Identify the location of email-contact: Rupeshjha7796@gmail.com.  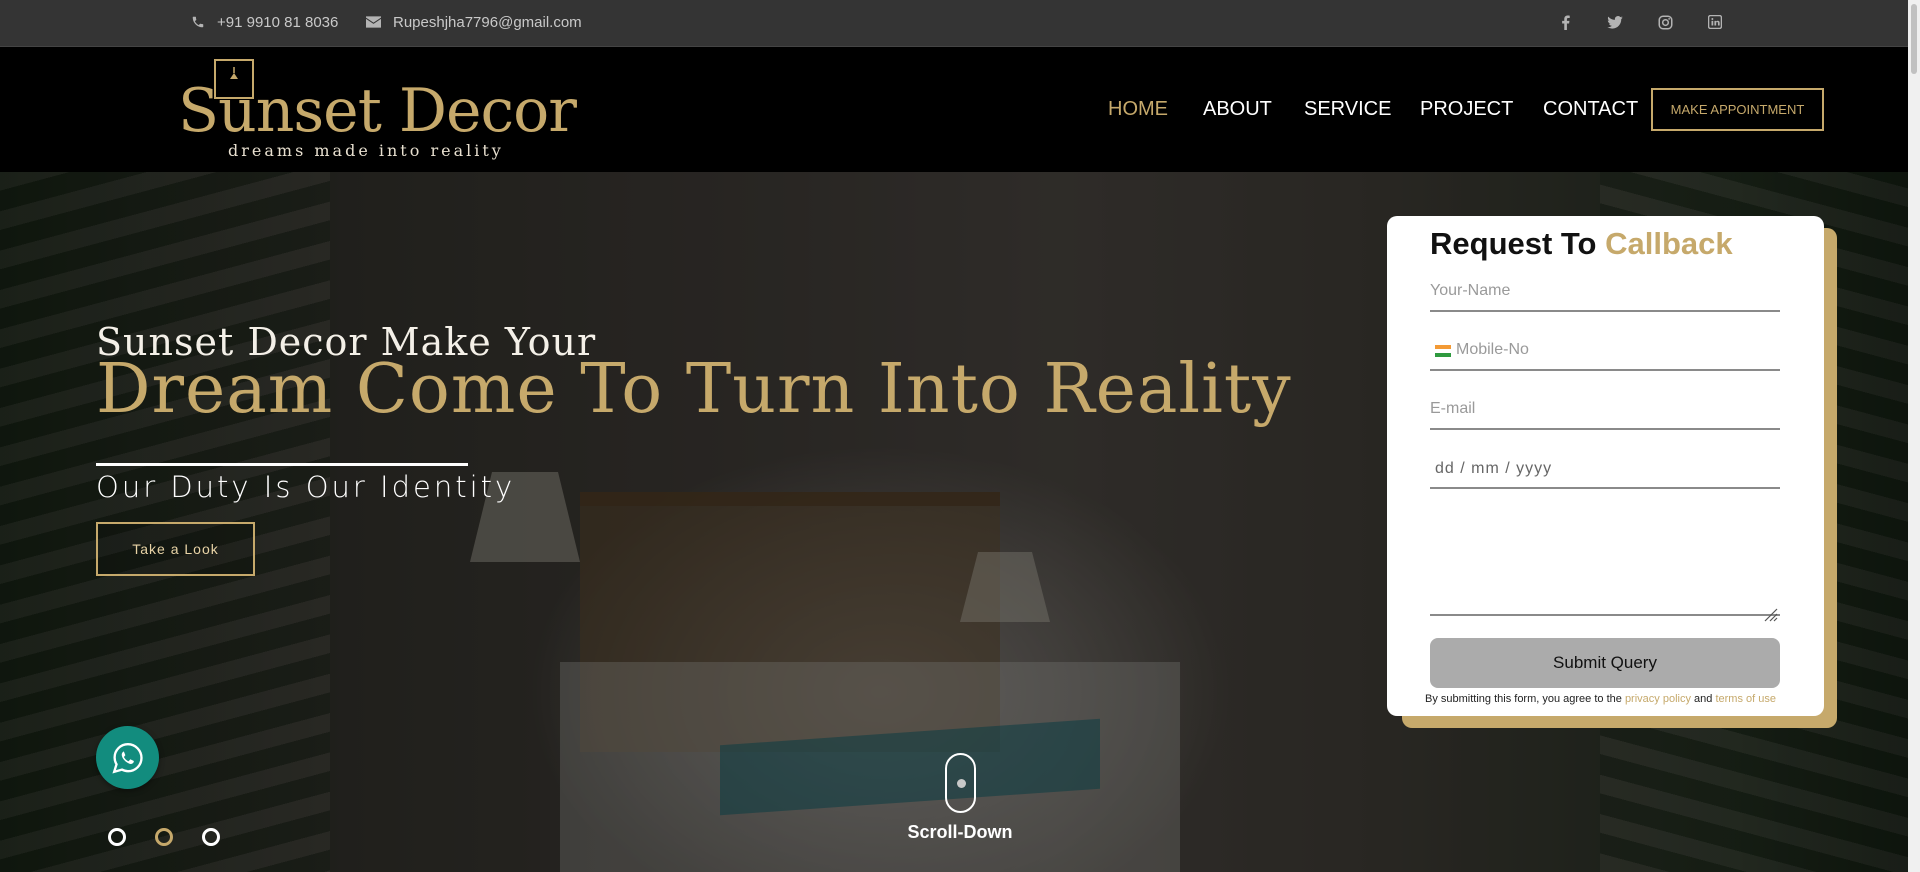
(474, 22).